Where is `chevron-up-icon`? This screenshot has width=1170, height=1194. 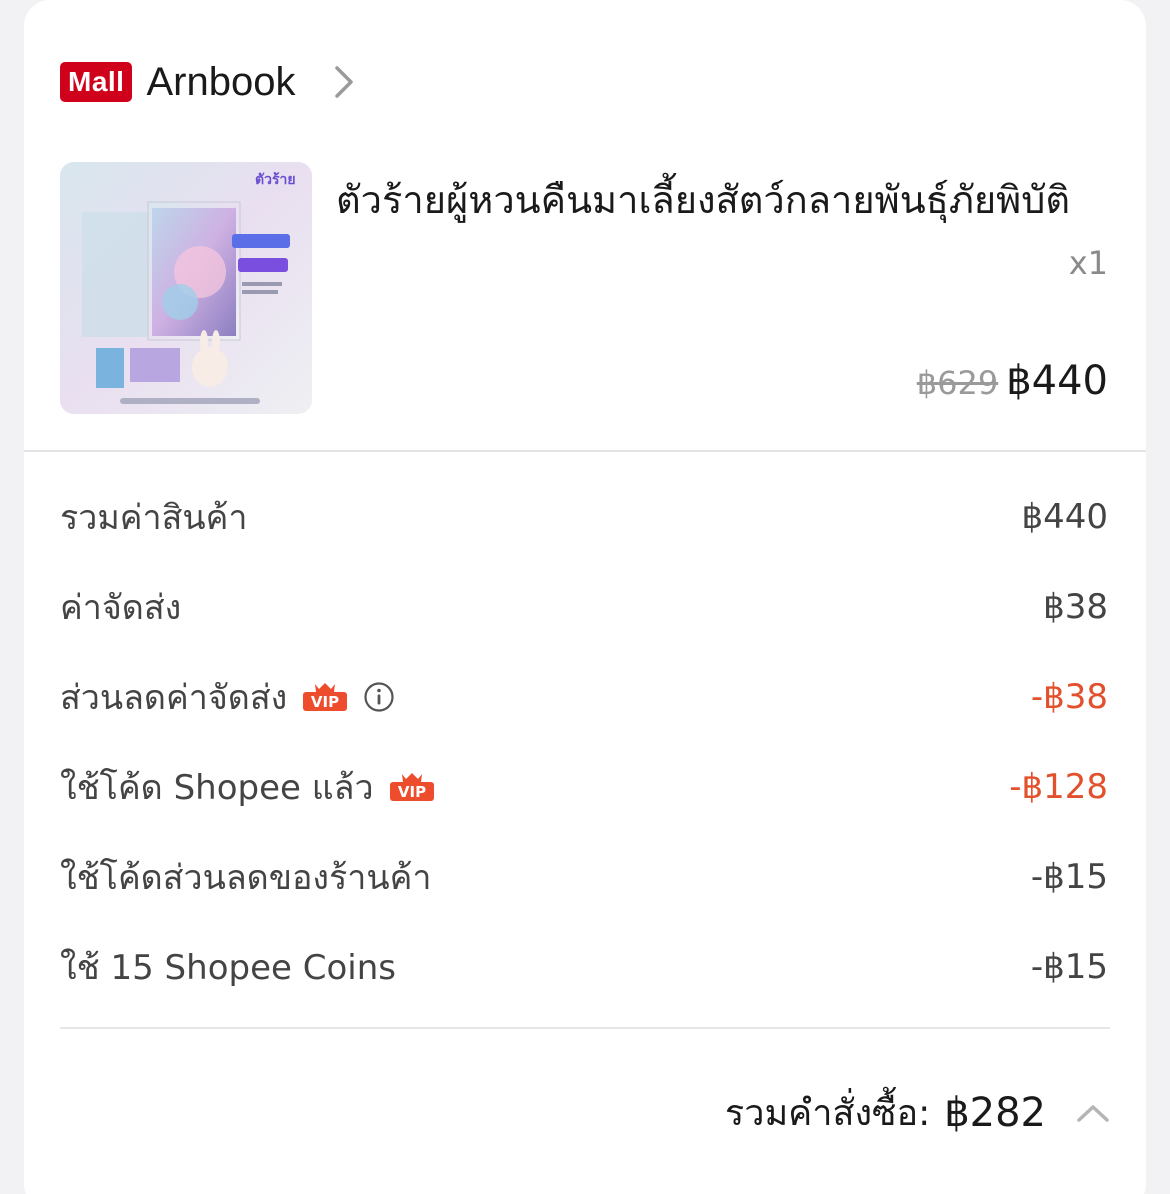 chevron-up-icon is located at coordinates (1093, 1113).